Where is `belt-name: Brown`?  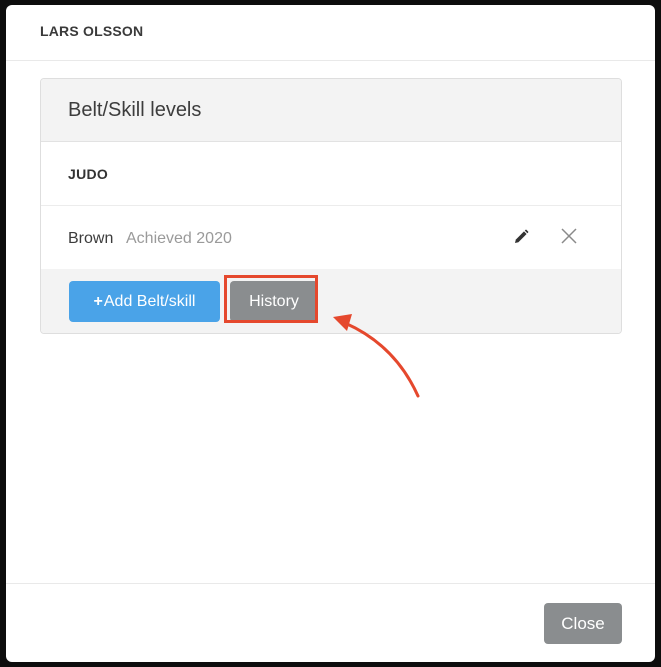
belt-name: Brown is located at coordinates (91, 238).